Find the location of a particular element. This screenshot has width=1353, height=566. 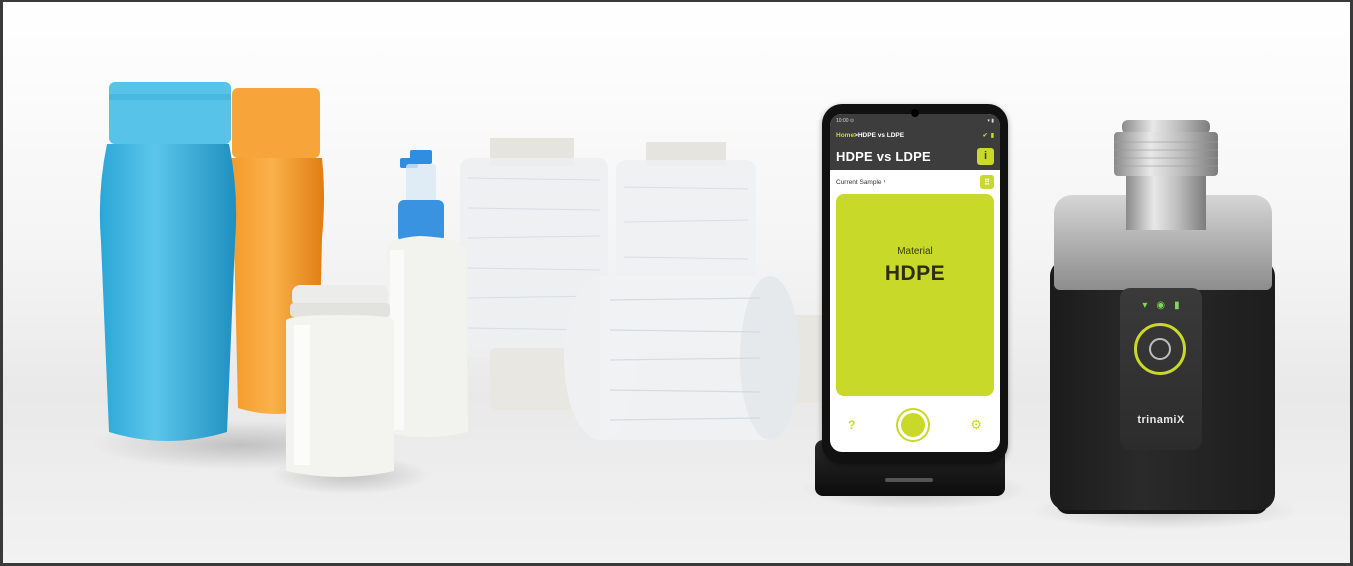

result-label: Material is located at coordinates (915, 251).